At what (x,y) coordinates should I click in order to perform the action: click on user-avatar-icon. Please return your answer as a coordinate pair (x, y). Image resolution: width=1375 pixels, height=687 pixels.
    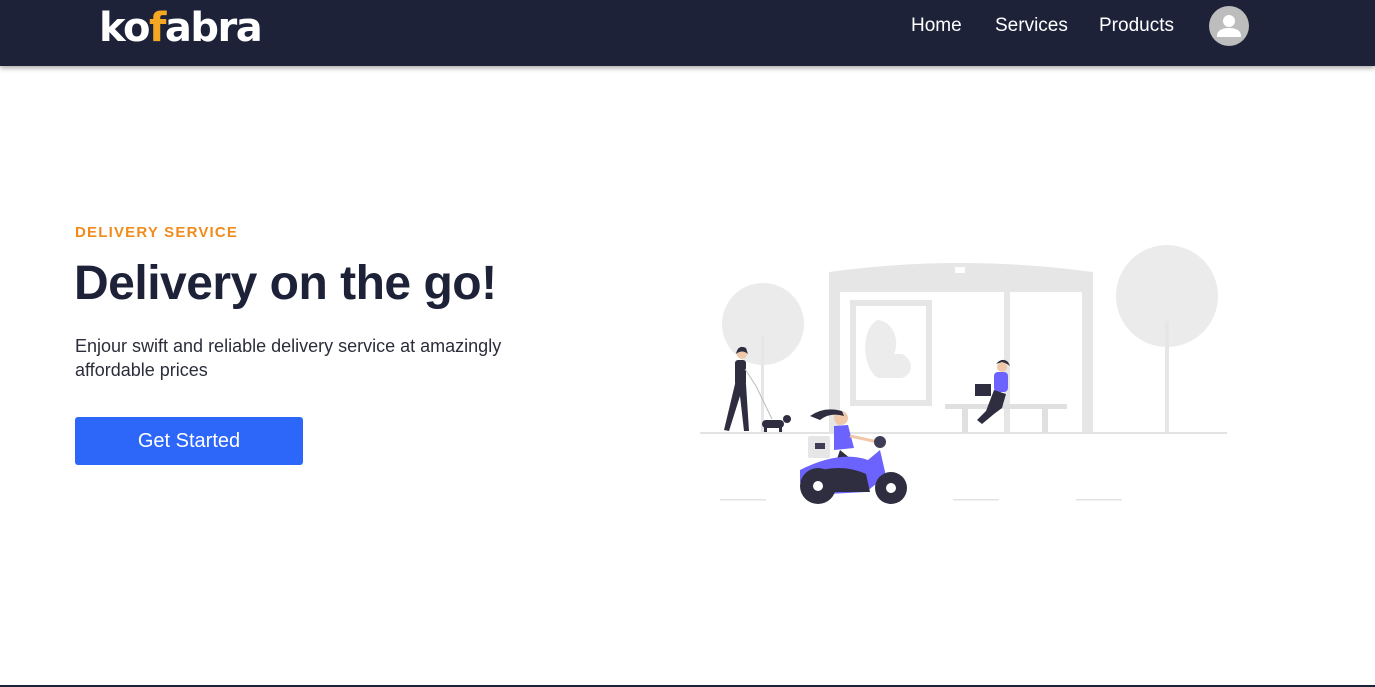
    Looking at the image, I should click on (1229, 26).